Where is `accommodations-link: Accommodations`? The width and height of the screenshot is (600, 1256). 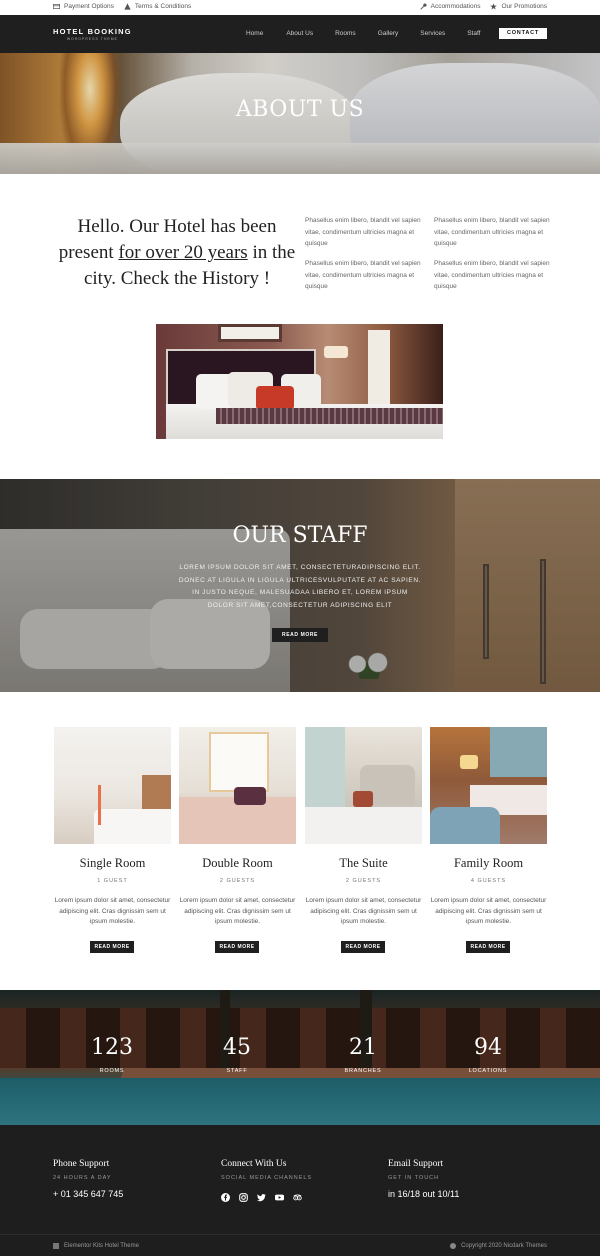
accommodations-link: Accommodations is located at coordinates (450, 6).